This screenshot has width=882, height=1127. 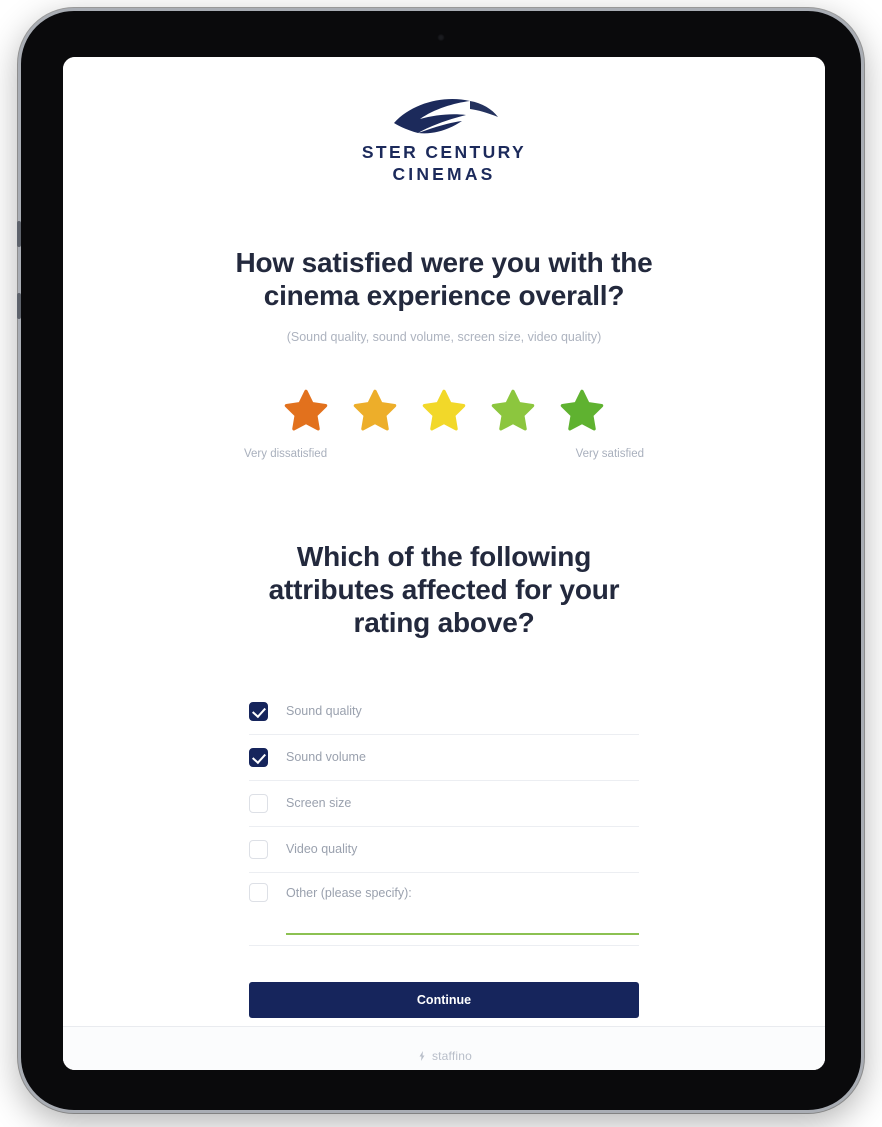 I want to click on continue-button-wrapper: Continue, so click(x=444, y=999).